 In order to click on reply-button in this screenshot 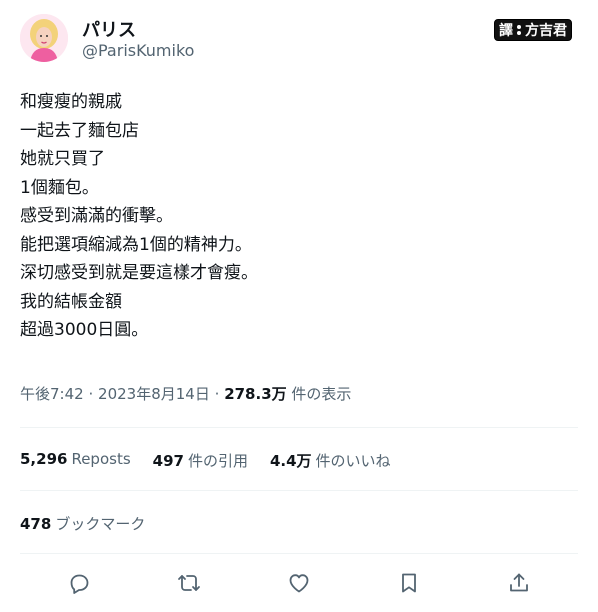, I will do `click(79, 583)`.